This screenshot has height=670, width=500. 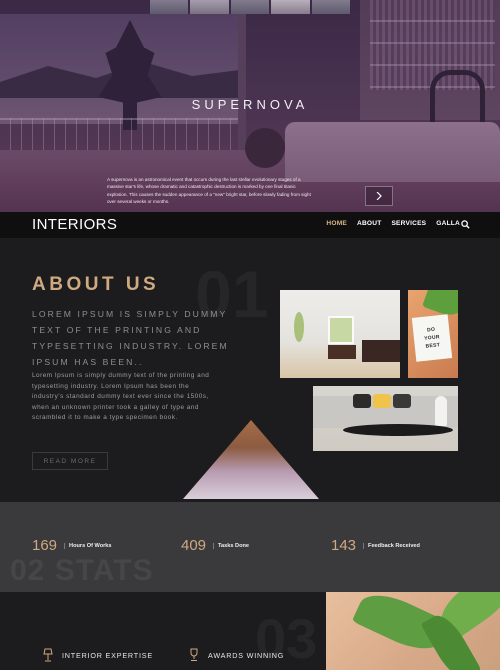 What do you see at coordinates (88, 545) in the screenshot?
I see `stat-label: Hours Of Works` at bounding box center [88, 545].